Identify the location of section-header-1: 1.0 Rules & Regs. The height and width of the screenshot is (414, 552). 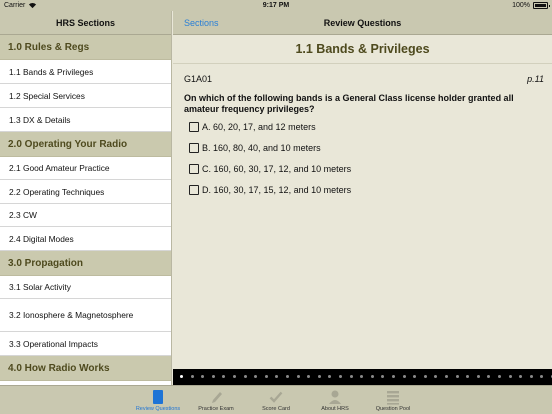
(85, 47).